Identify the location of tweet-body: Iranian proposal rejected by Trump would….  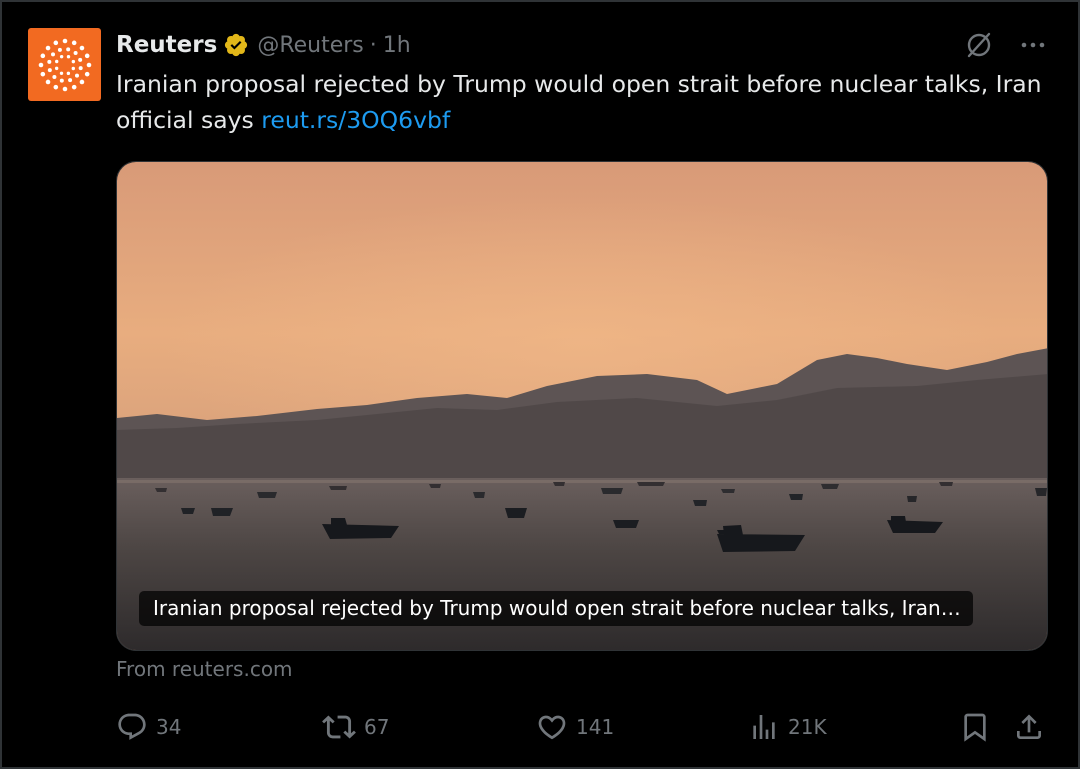
(579, 102).